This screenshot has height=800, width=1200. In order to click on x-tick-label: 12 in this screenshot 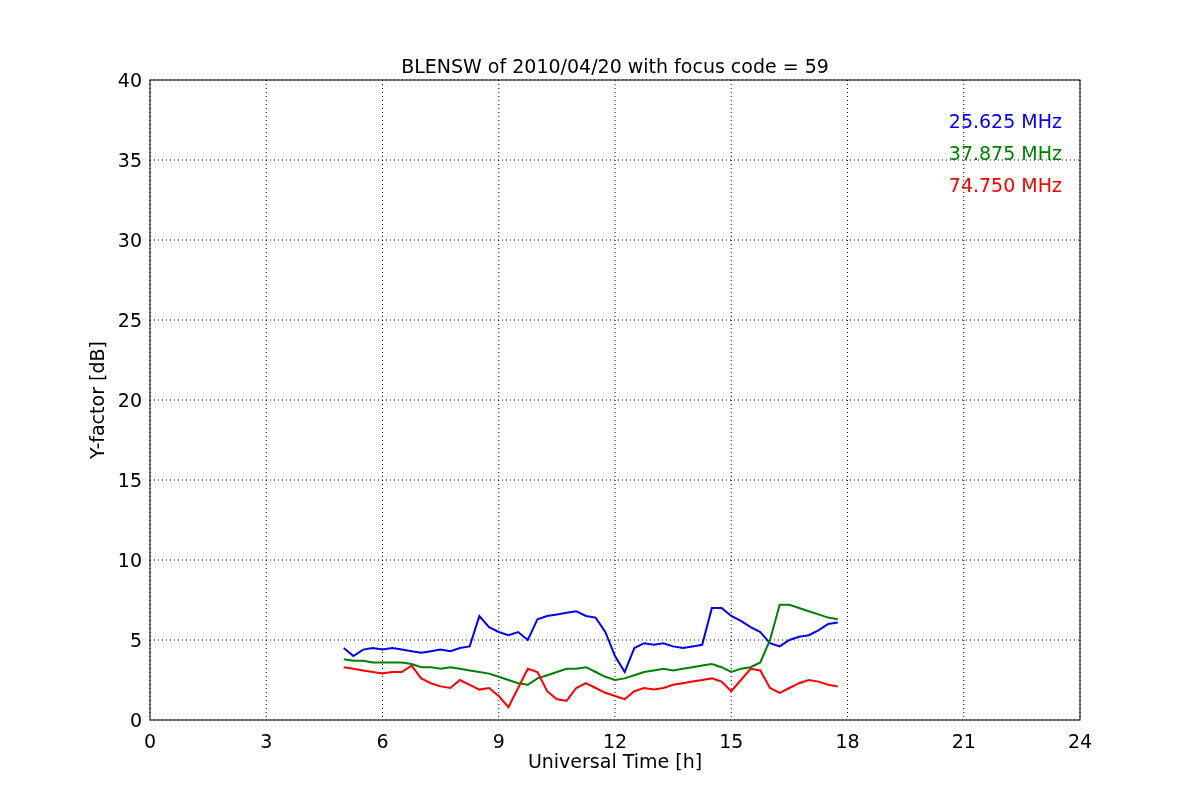, I will do `click(615, 741)`.